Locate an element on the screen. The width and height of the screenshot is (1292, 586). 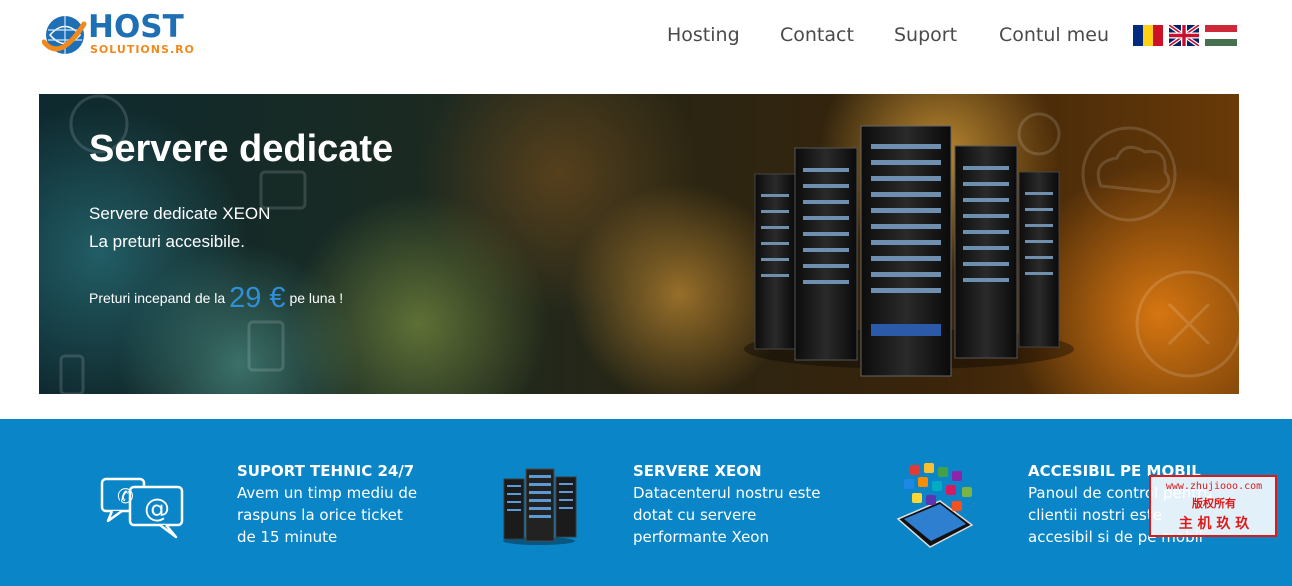
nav-item-contact: Contact is located at coordinates (817, 35).